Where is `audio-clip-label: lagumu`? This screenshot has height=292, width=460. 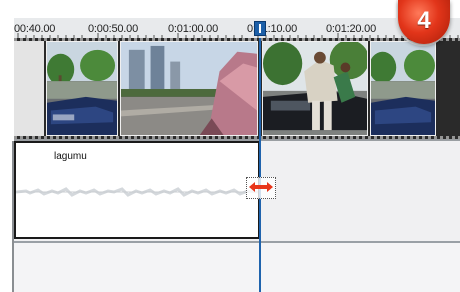
audio-clip-label: lagumu is located at coordinates (70, 156).